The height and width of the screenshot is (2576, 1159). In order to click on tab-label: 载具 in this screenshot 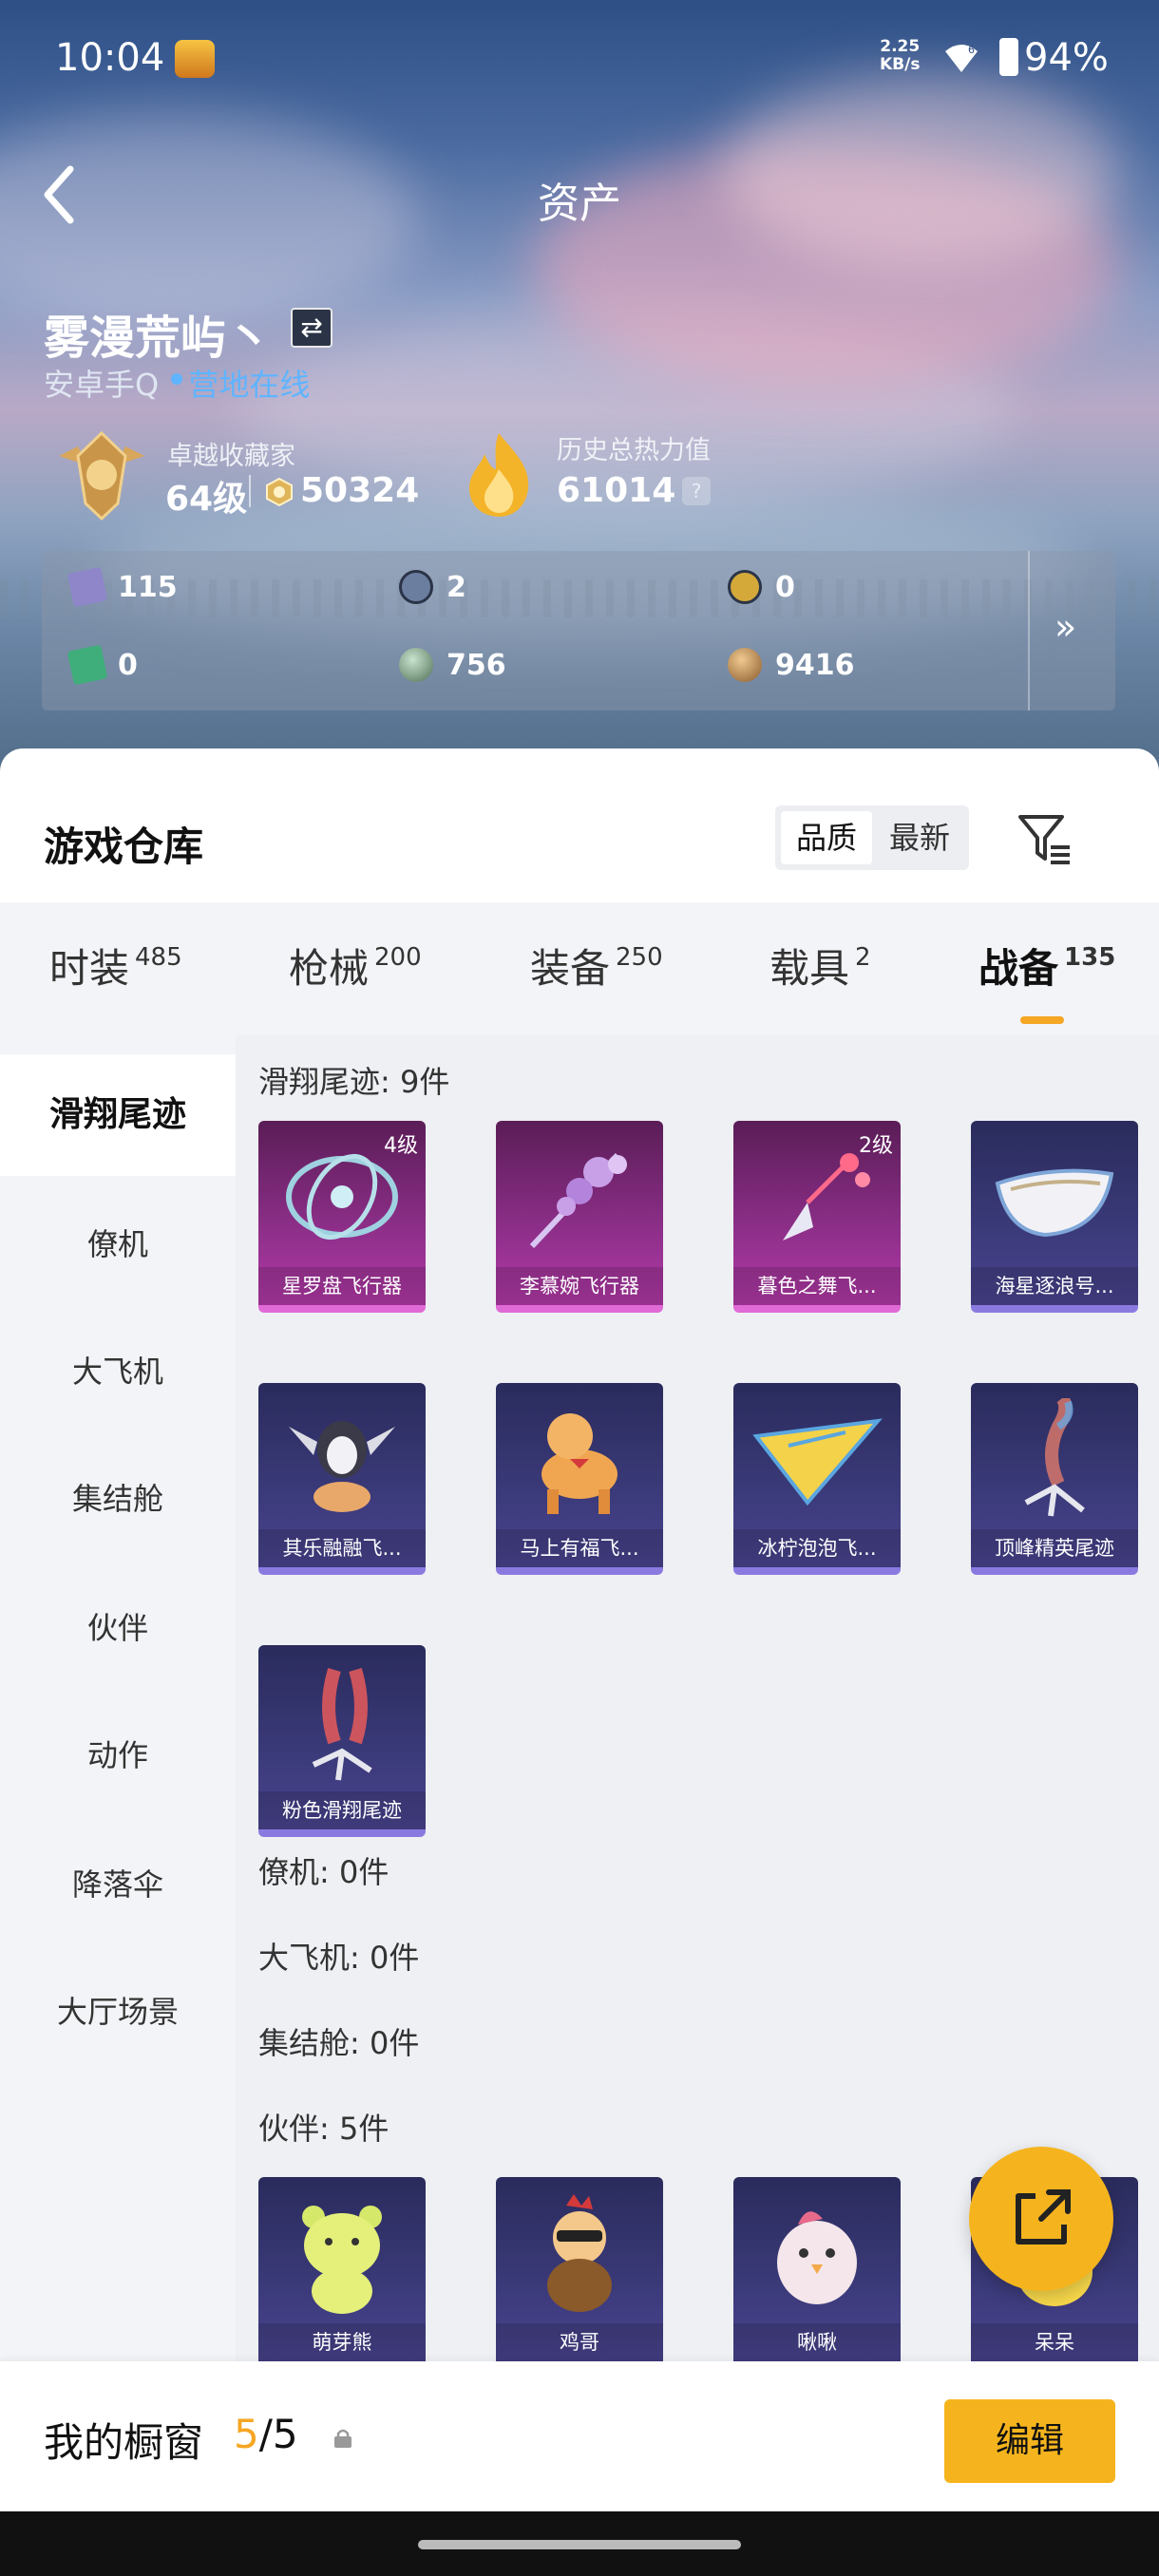, I will do `click(810, 968)`.